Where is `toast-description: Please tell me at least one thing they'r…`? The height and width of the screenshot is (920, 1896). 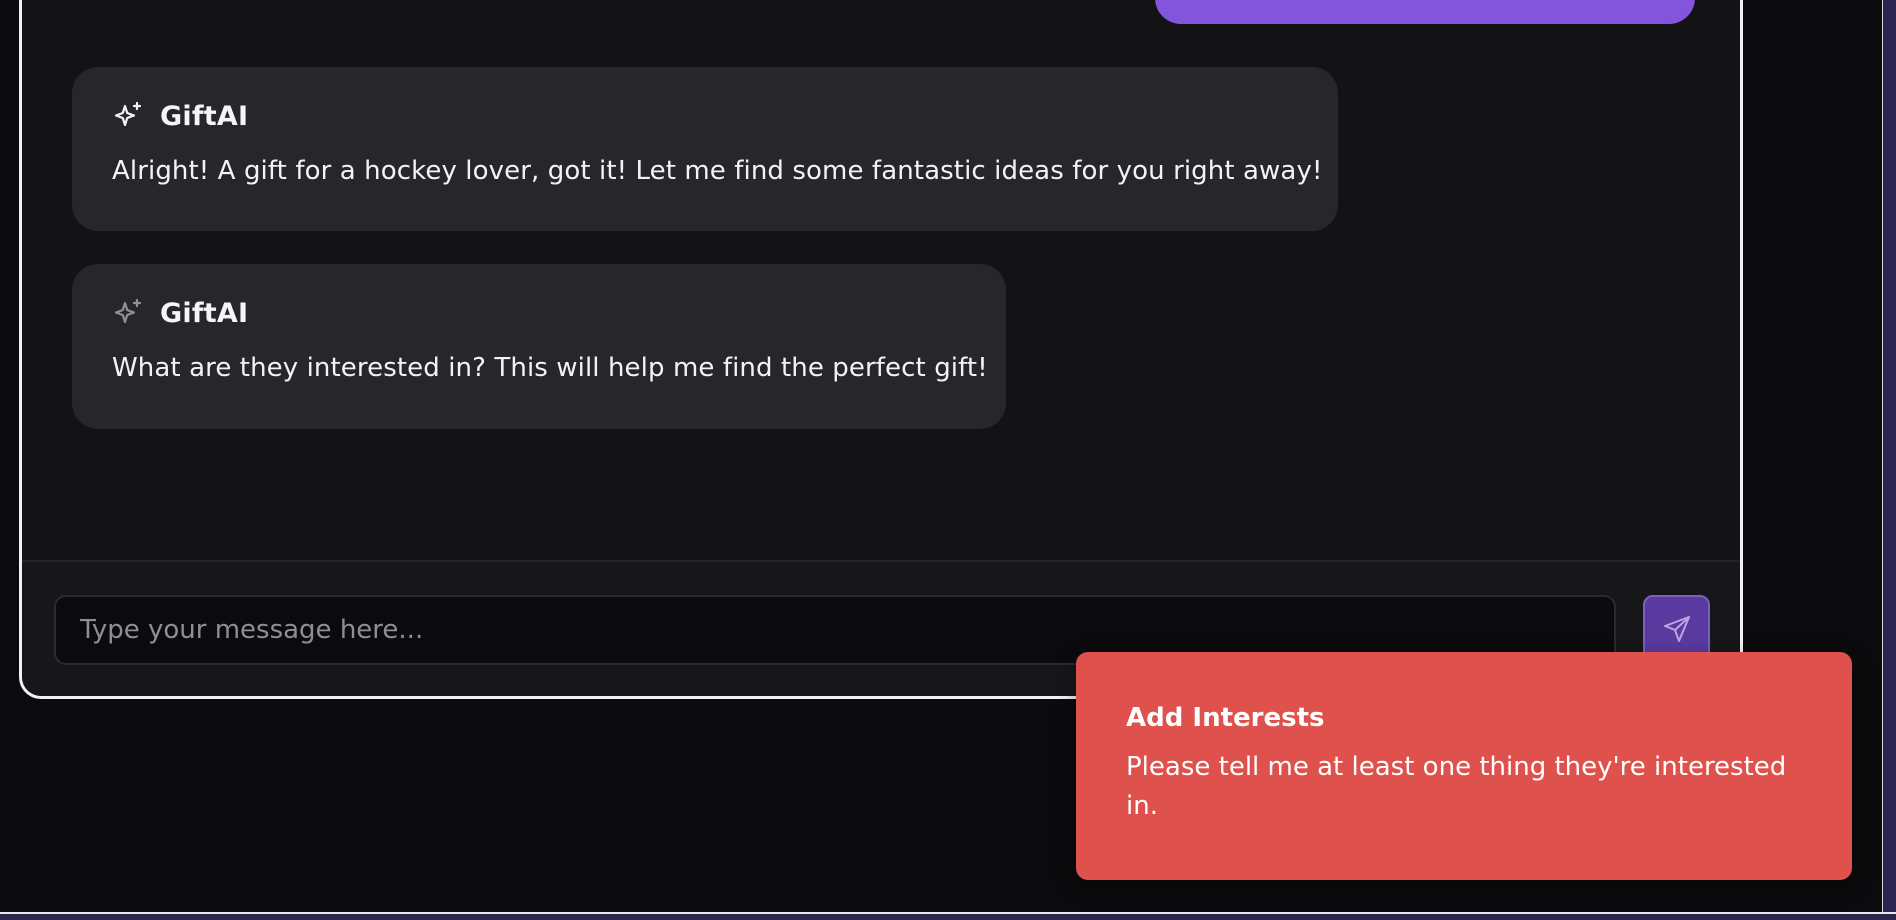 toast-description: Please tell me at least one thing they'r… is located at coordinates (1456, 786).